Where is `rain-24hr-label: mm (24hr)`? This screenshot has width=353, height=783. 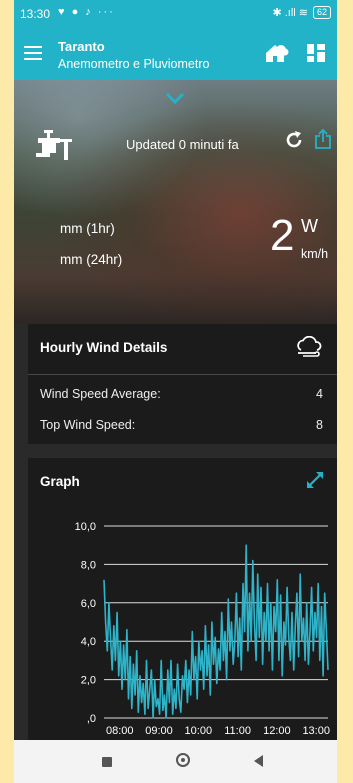
rain-24hr-label: mm (24hr) is located at coordinates (91, 259).